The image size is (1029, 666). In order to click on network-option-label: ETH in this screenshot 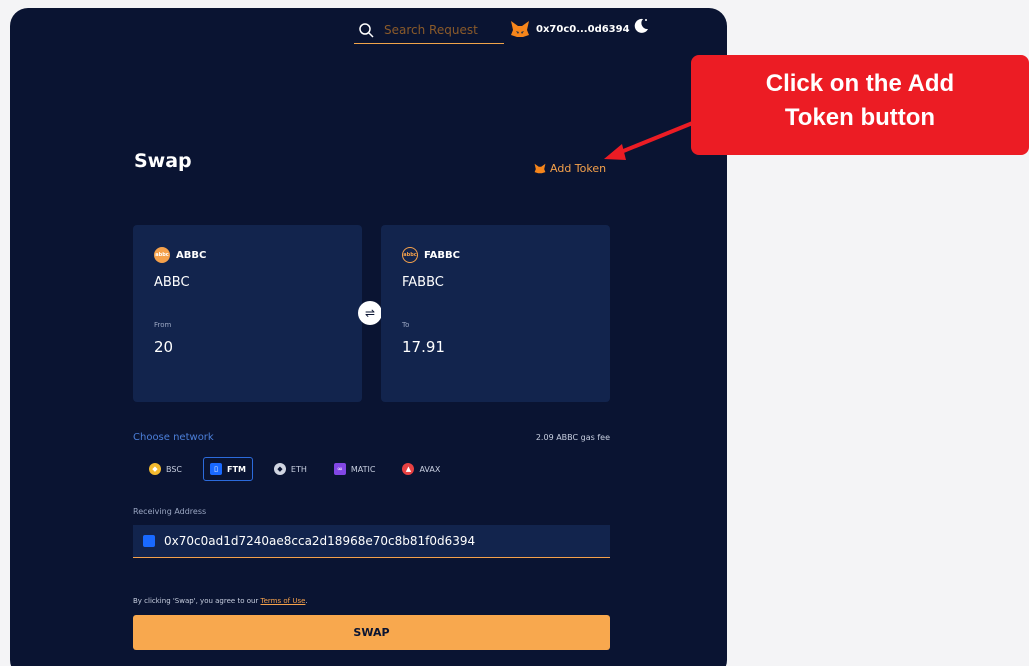, I will do `click(298, 469)`.